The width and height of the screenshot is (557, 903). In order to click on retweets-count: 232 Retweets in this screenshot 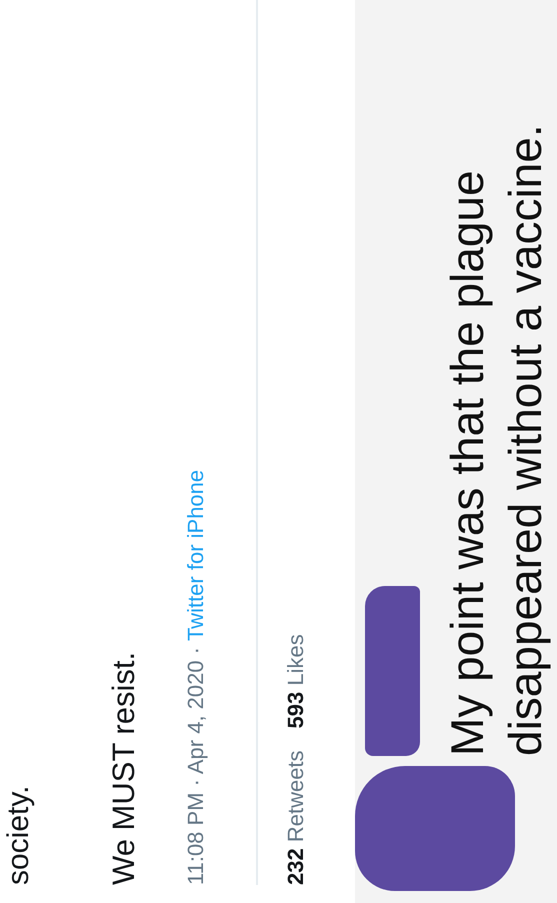, I will do `click(296, 817)`.